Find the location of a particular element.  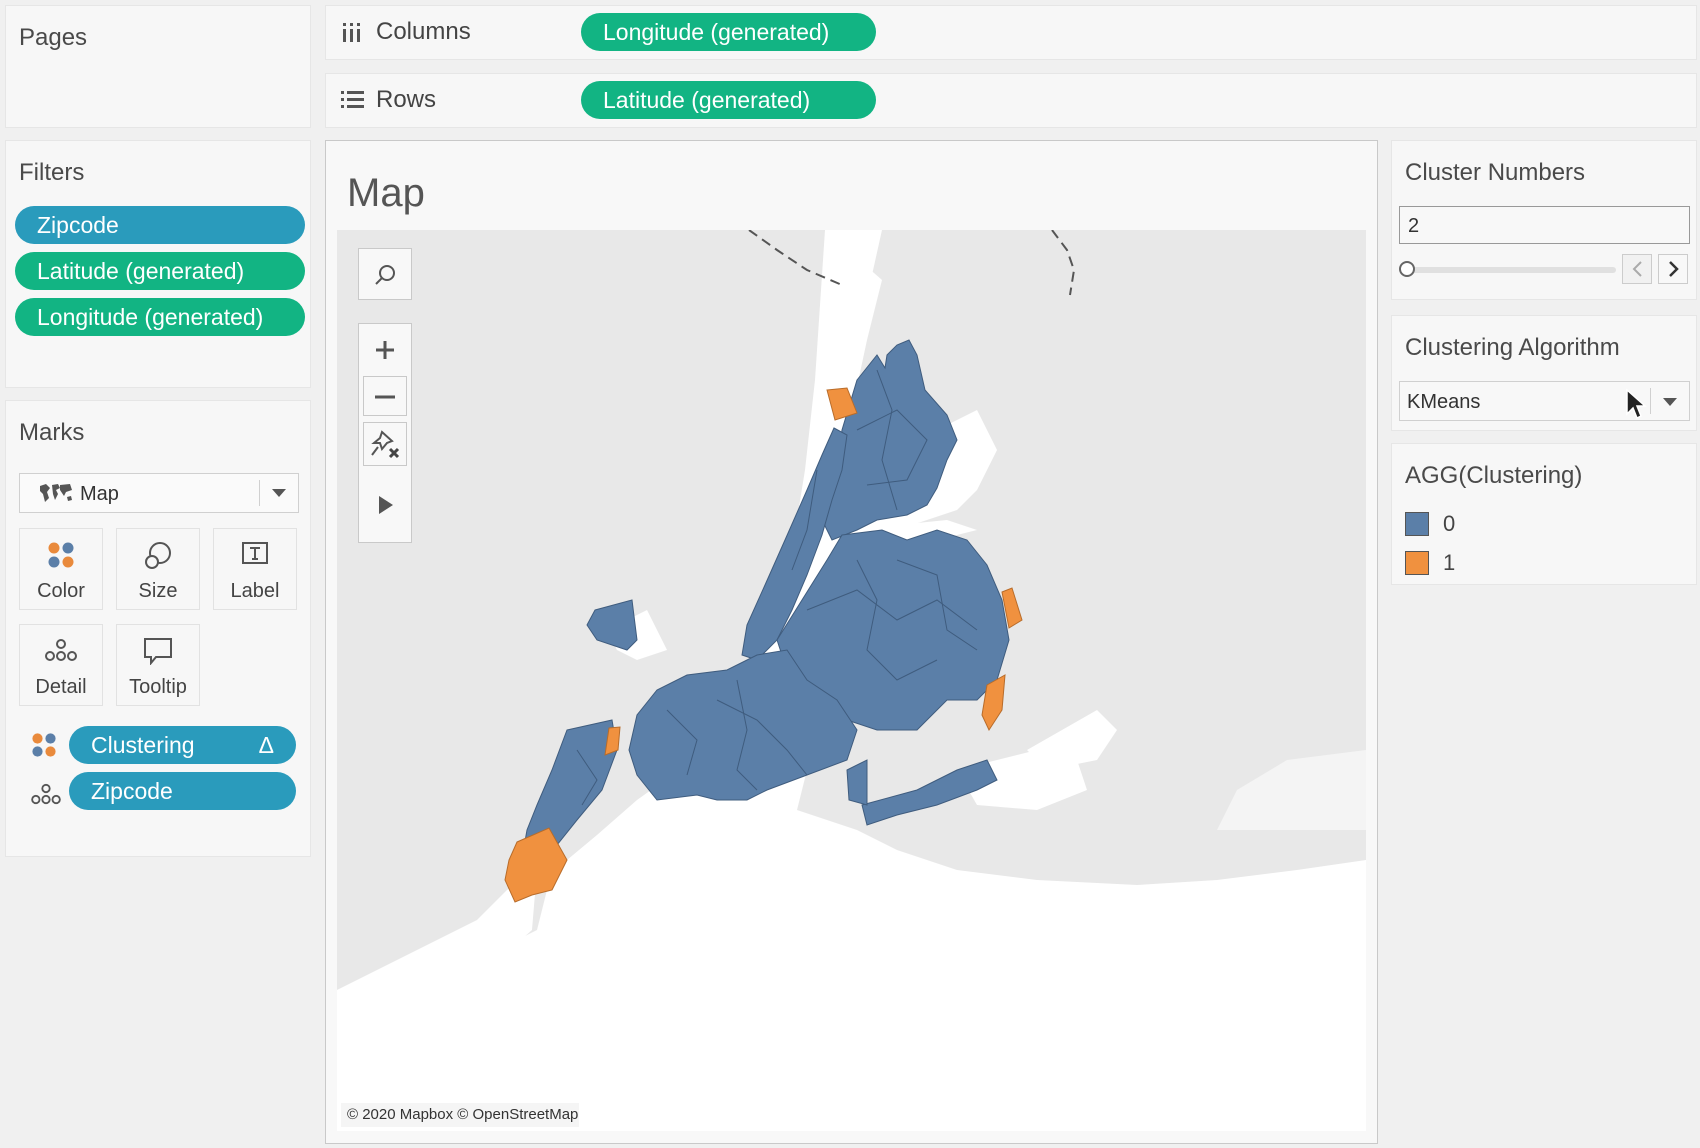

pages-title: Pages is located at coordinates (53, 37).